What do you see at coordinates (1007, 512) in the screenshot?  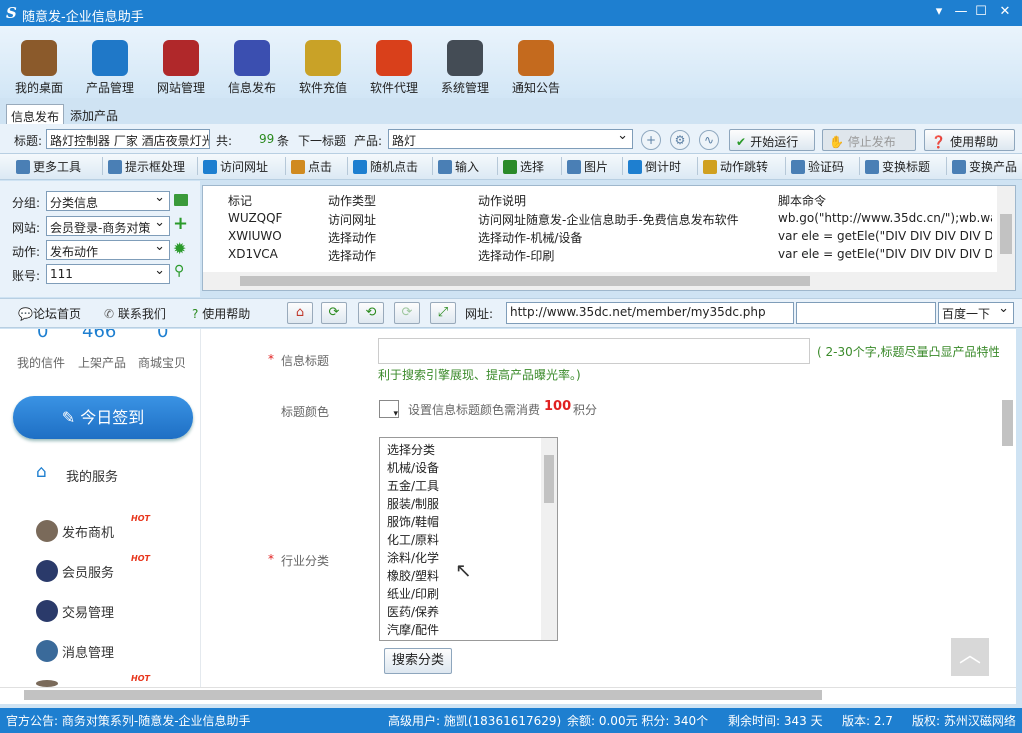 I see `web-vscrollbar` at bounding box center [1007, 512].